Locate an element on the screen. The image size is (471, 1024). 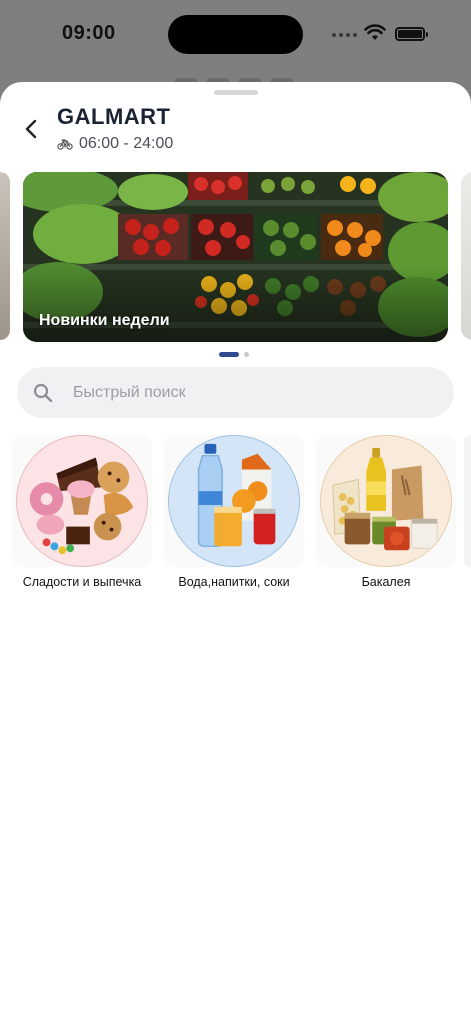
search-icon is located at coordinates (43, 392).